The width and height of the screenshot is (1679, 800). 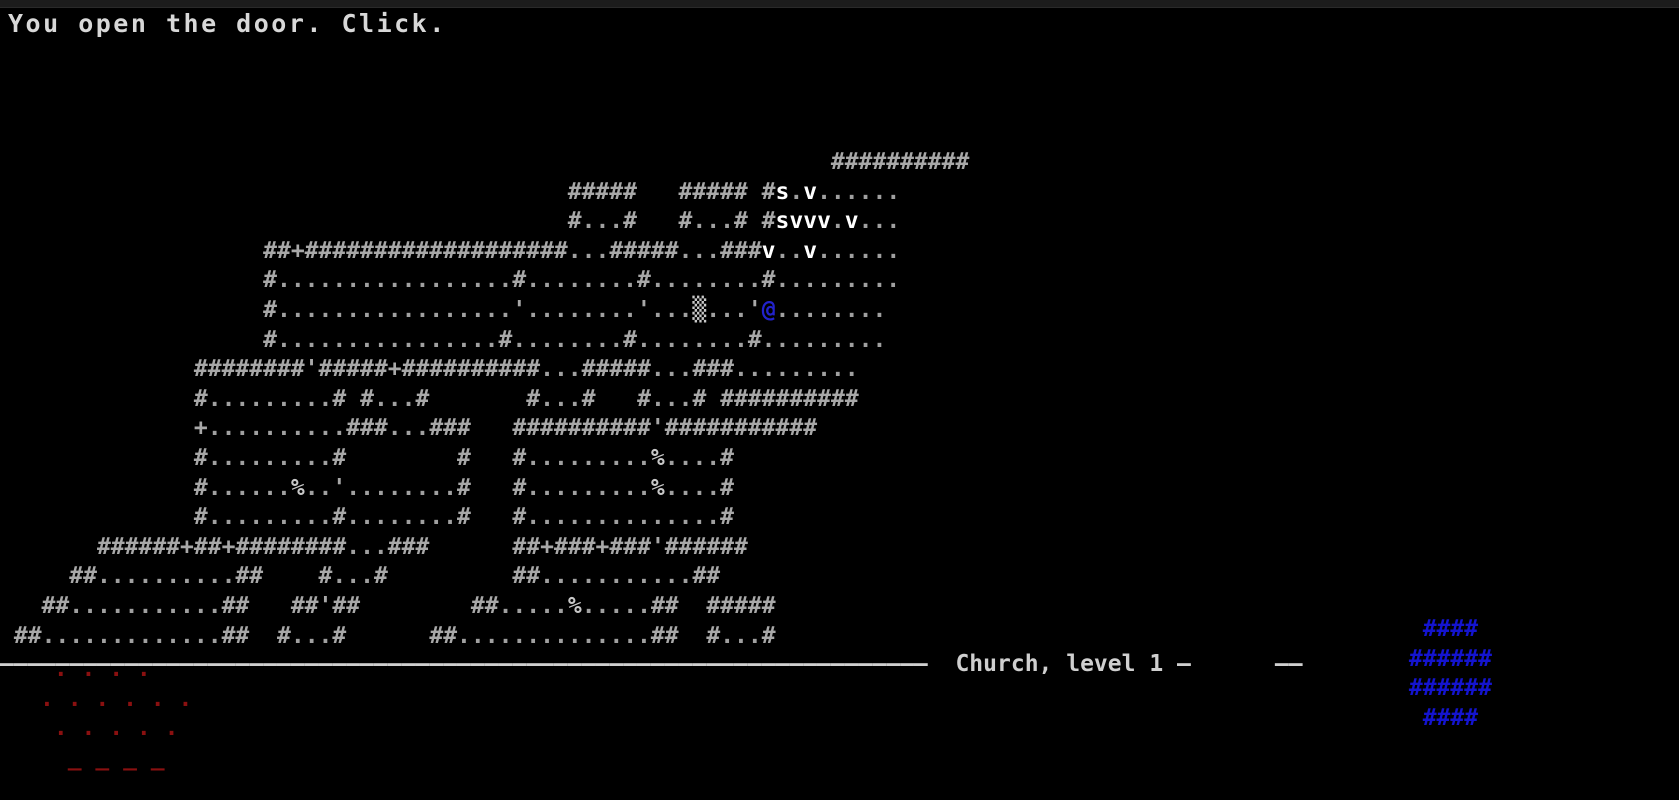 I want to click on overlay-red-row: . . . . . ., so click(x=116, y=698).